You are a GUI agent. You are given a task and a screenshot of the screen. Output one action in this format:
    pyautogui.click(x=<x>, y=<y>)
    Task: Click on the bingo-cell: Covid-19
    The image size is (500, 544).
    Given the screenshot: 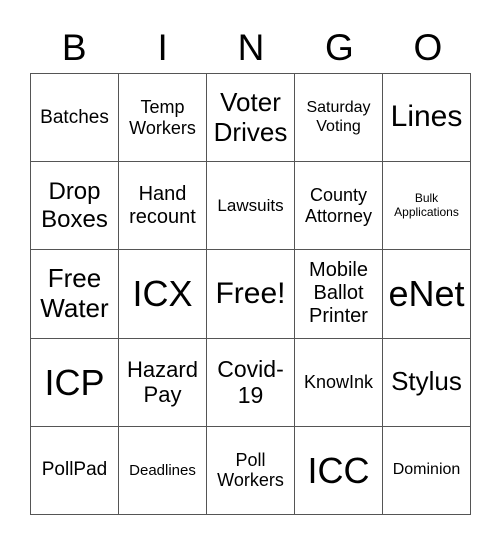 What is the action you would take?
    pyautogui.click(x=251, y=382)
    